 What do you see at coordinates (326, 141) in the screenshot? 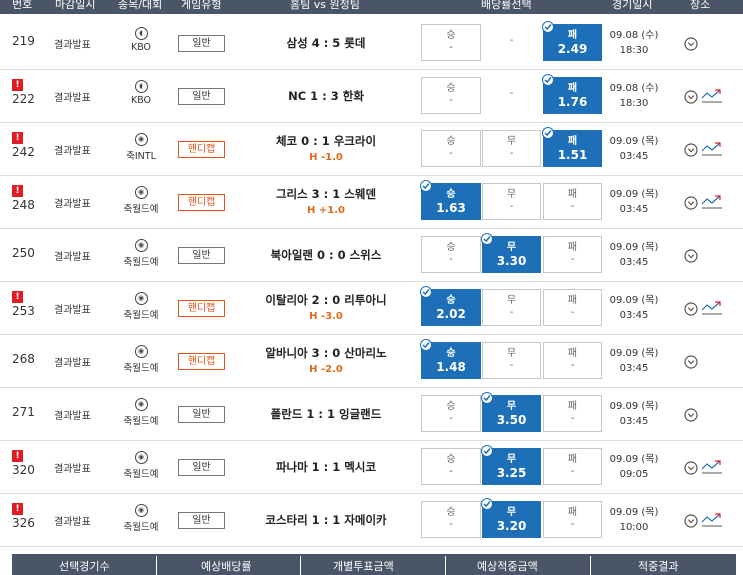
I see `match-score: 체코 0 : 1 우크라이` at bounding box center [326, 141].